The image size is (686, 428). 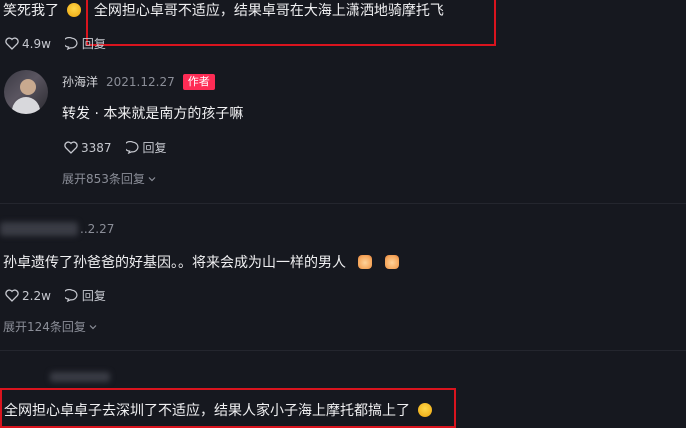 I want to click on comment-text-third: 孙卓遗传了孙爸爸的好基因。。将来会成为山一样的男人, so click(x=201, y=262).